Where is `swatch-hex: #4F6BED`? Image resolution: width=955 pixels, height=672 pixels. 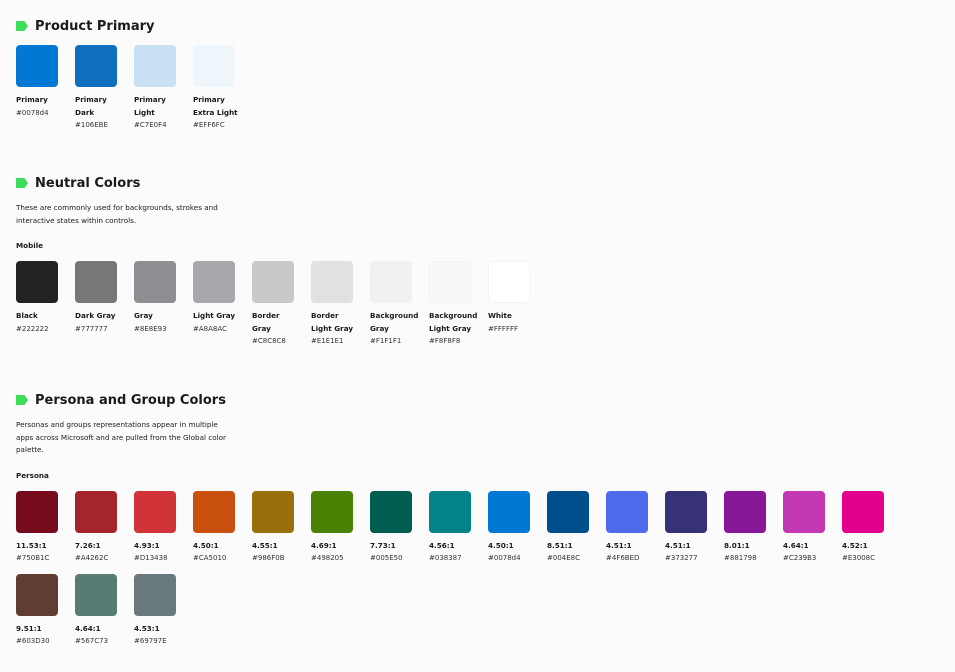
swatch-hex: #4F6BED is located at coordinates (623, 558).